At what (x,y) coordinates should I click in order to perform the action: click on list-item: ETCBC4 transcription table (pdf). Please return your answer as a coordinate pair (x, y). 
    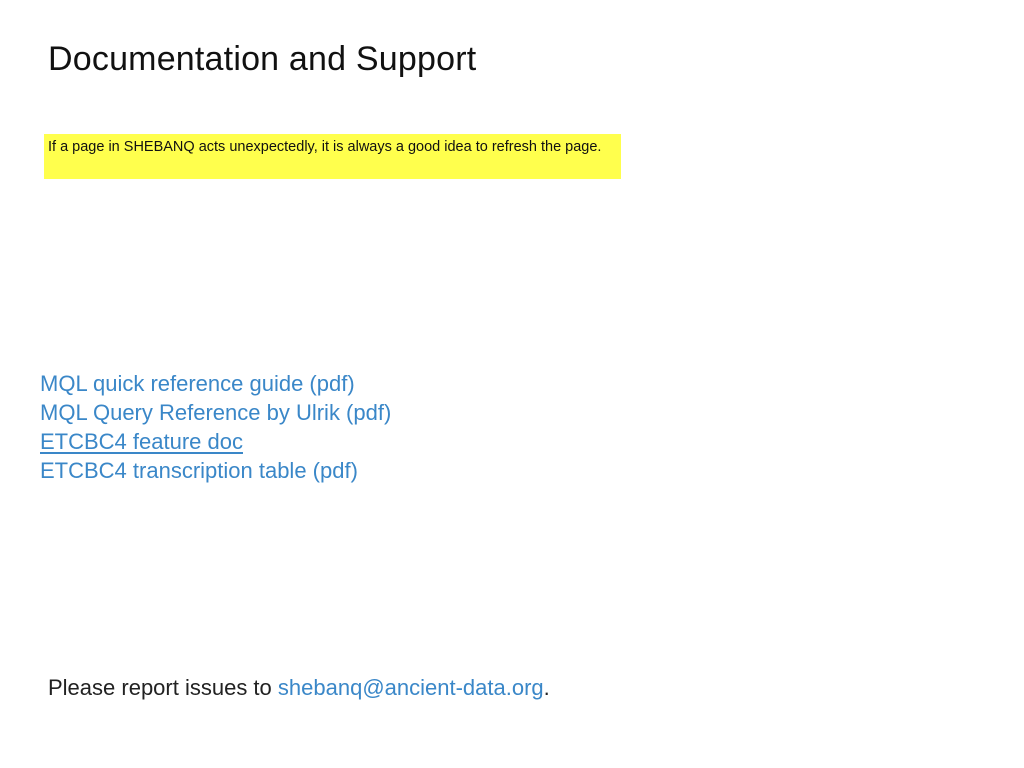
    Looking at the image, I should click on (215, 470).